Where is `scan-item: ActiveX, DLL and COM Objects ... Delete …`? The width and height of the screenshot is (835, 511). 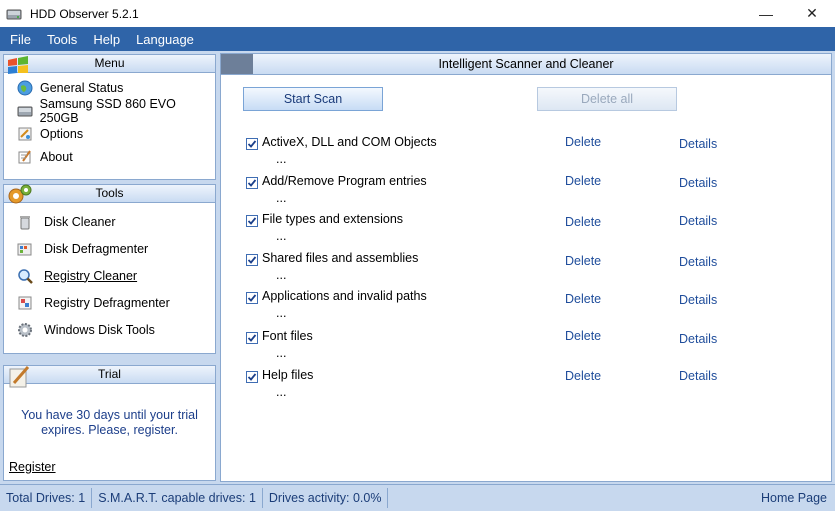
scan-item: ActiveX, DLL and COM Objects ... Delete … is located at coordinates (496, 154).